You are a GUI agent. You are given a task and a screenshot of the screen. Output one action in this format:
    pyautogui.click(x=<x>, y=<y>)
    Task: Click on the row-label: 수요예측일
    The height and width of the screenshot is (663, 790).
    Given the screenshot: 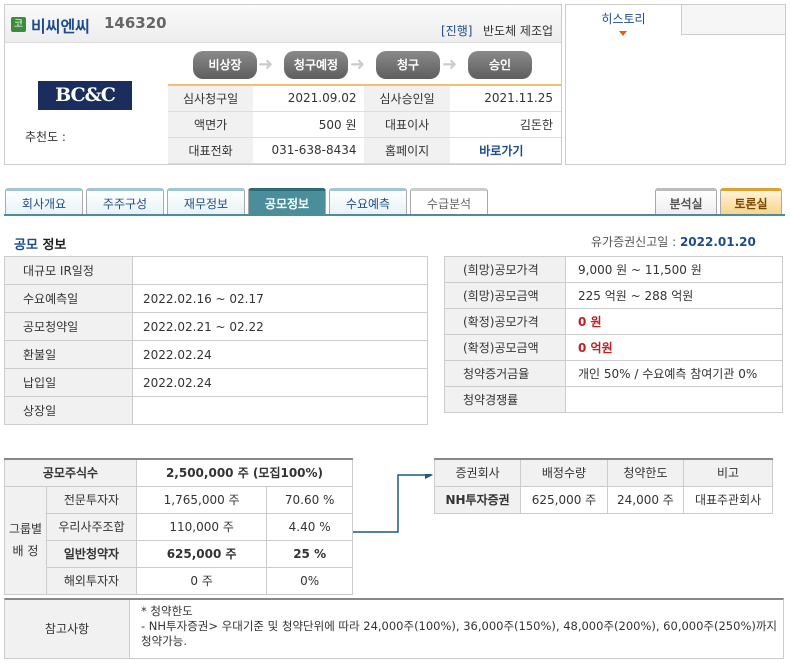 What is the action you would take?
    pyautogui.click(x=68, y=298)
    